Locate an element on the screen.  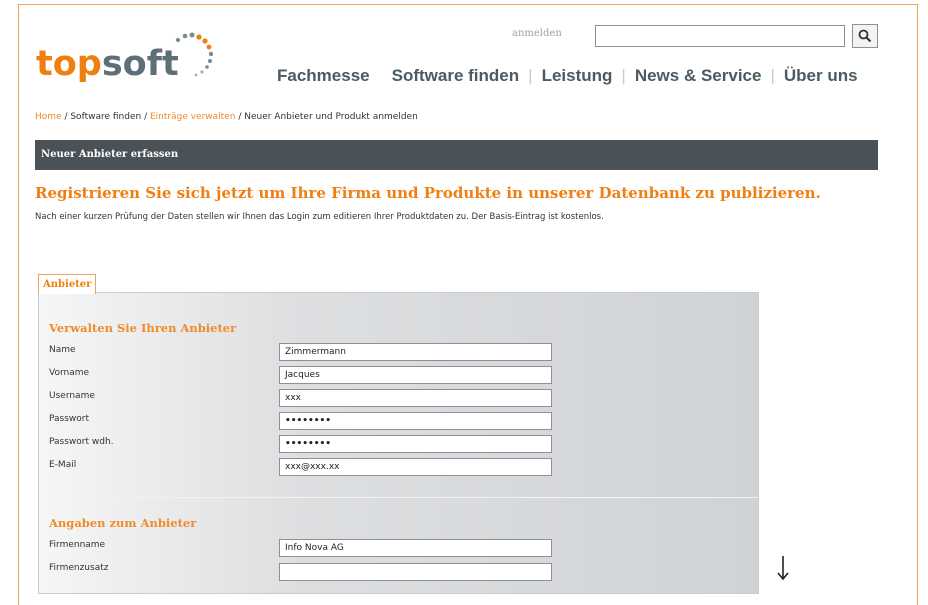
field-label-email: E-Mail is located at coordinates (63, 465).